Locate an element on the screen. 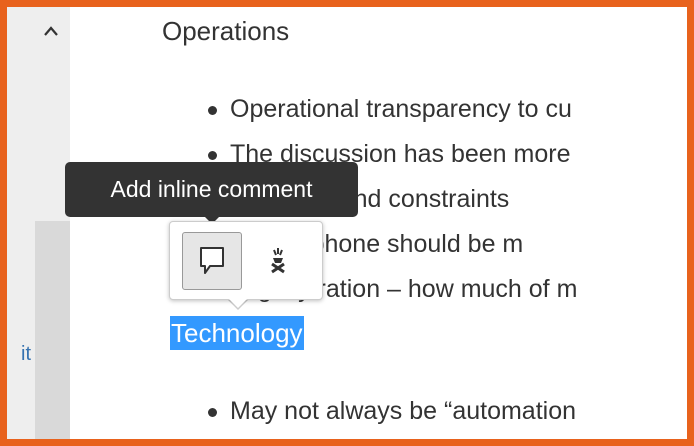 The image size is (694, 446). speech-bubble-icon is located at coordinates (212, 260).